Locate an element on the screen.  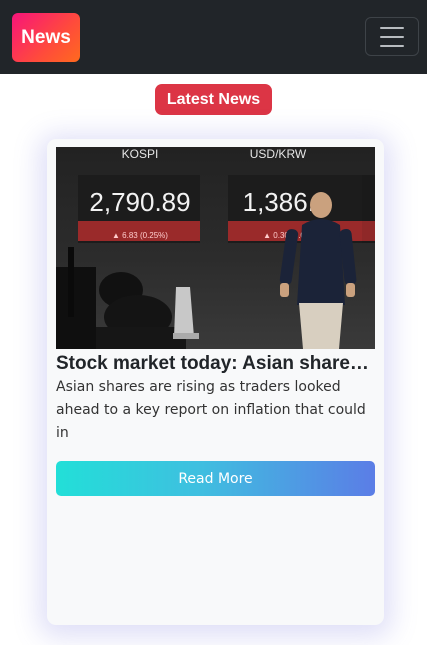
board-right-label: USD/KRW is located at coordinates (278, 154).